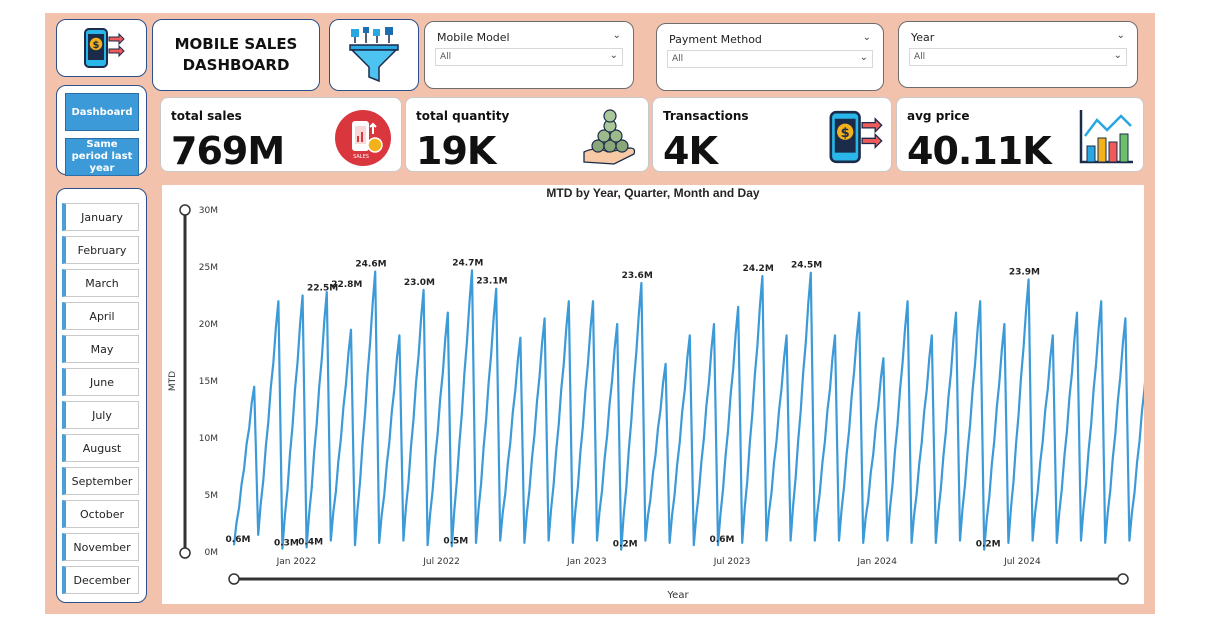  What do you see at coordinates (876, 562) in the screenshot?
I see `x-tick-label: Jan 2024` at bounding box center [876, 562].